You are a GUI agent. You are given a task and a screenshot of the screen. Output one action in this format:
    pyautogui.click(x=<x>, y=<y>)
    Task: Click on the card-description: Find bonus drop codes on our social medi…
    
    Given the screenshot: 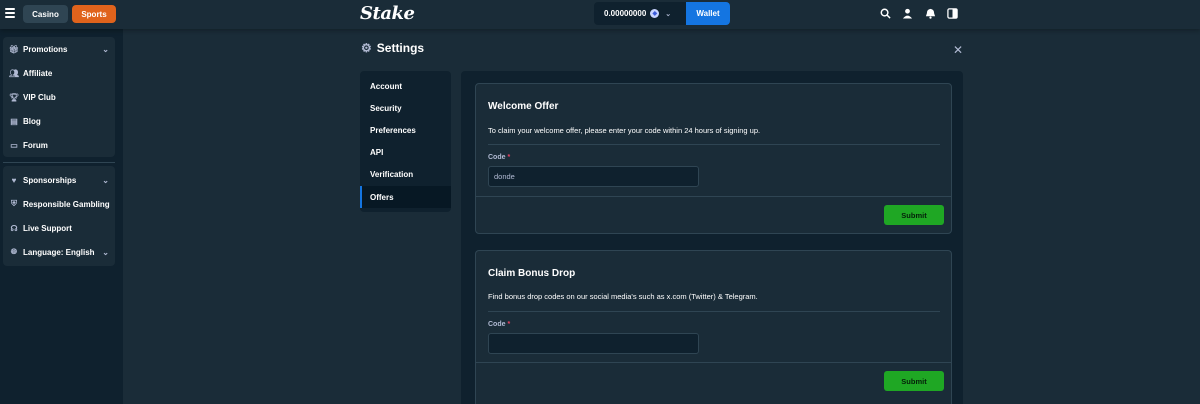 What is the action you would take?
    pyautogui.click(x=623, y=296)
    